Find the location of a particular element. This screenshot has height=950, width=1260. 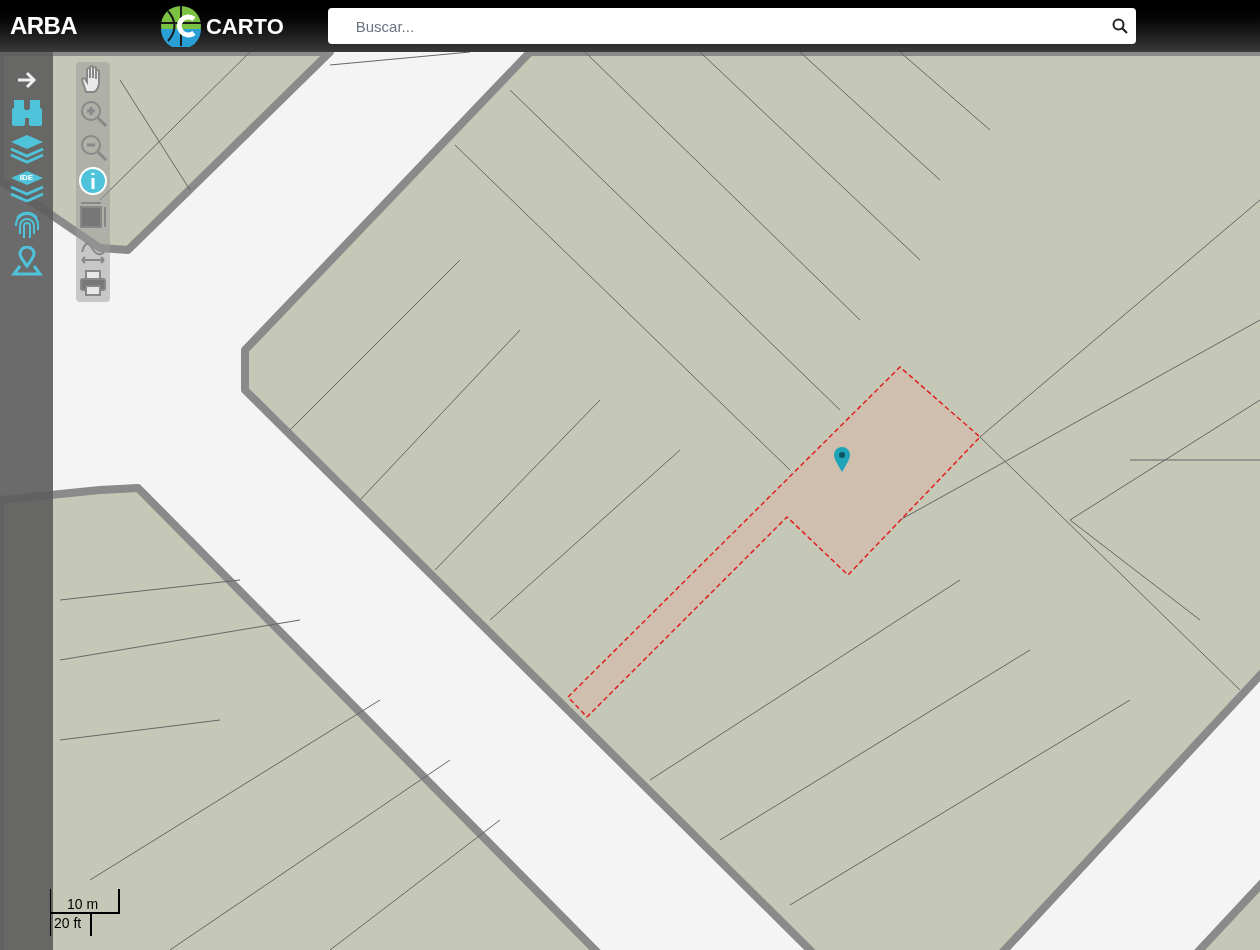

scale-imperial-label: 20 ft is located at coordinates (67, 922).